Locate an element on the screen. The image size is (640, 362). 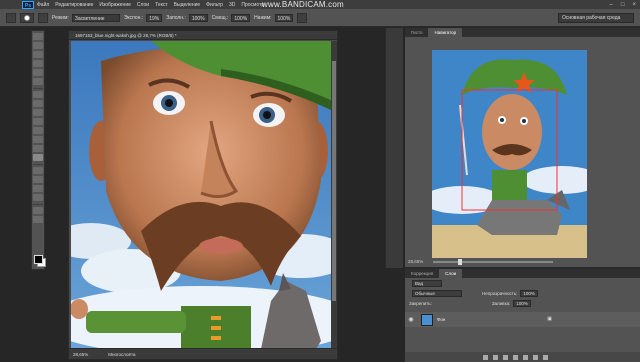
tab-histogram: Гисто is located at coordinates (416, 32).